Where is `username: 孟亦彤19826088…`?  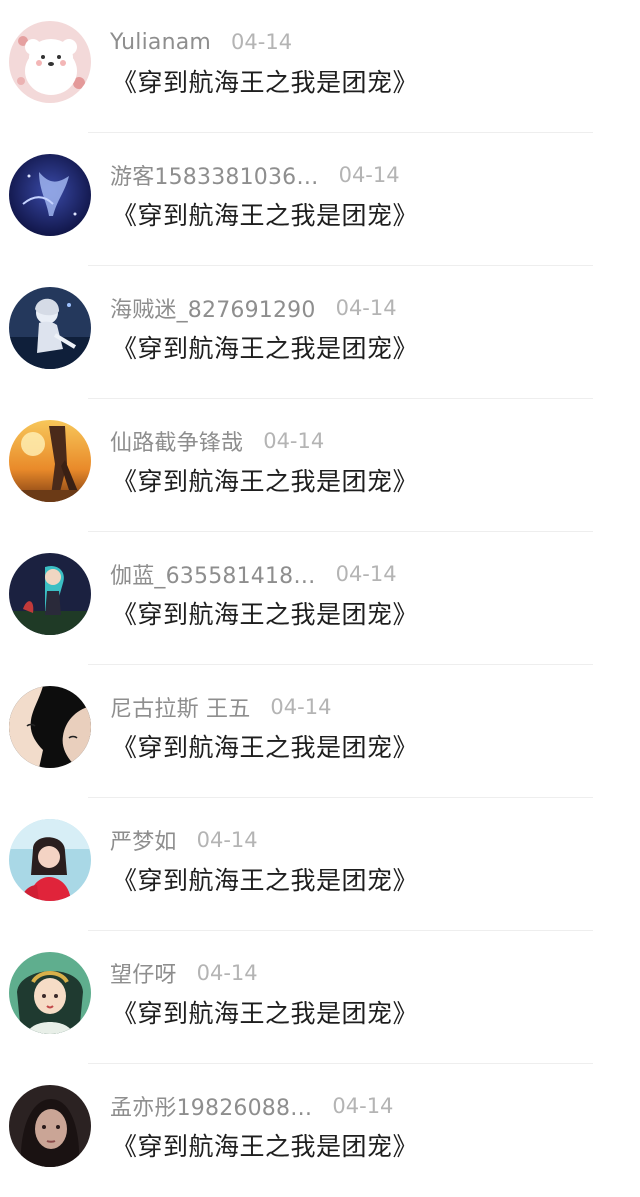
username: 孟亦彤19826088… is located at coordinates (211, 1106).